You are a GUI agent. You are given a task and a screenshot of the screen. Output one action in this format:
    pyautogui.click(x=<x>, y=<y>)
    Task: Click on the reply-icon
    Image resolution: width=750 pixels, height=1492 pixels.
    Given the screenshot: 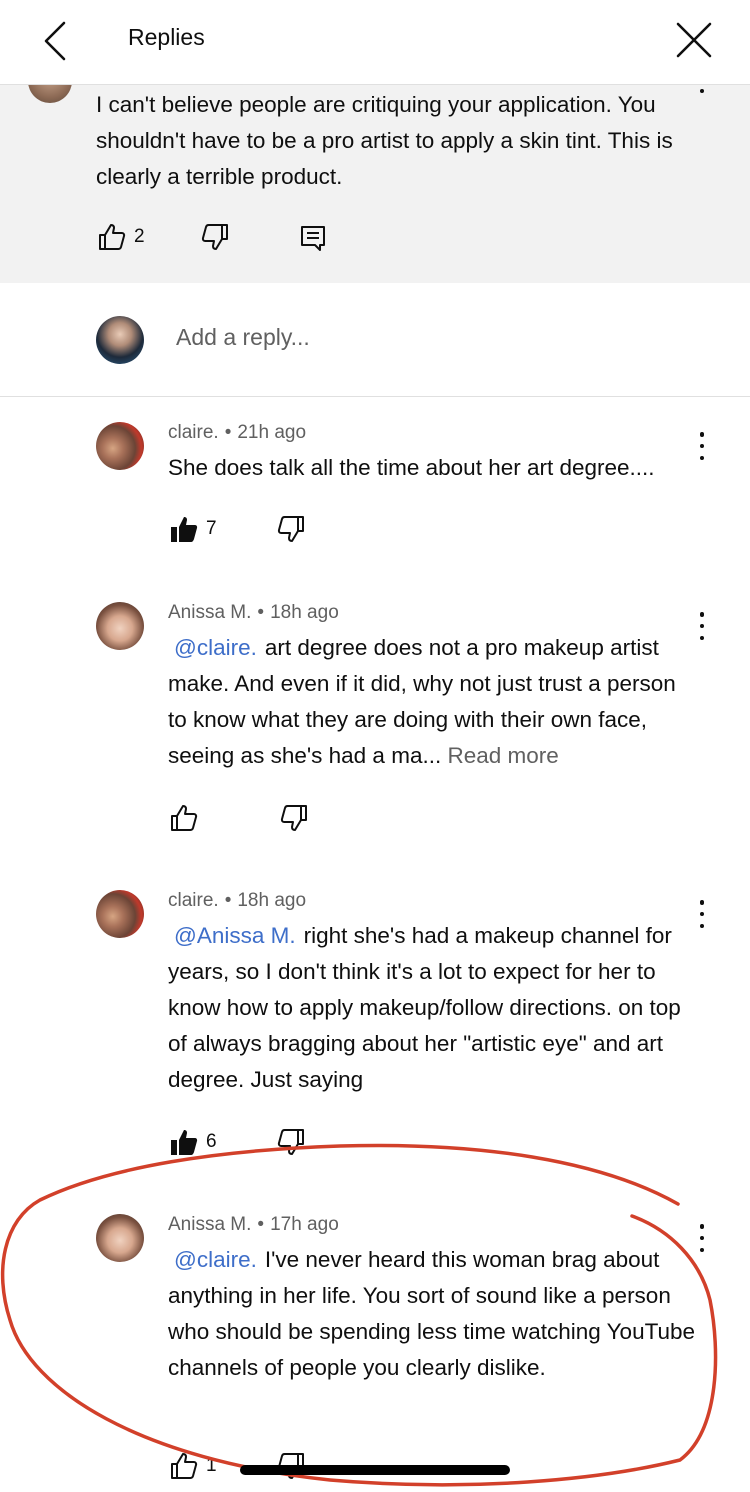 What is the action you would take?
    pyautogui.click(x=313, y=237)
    